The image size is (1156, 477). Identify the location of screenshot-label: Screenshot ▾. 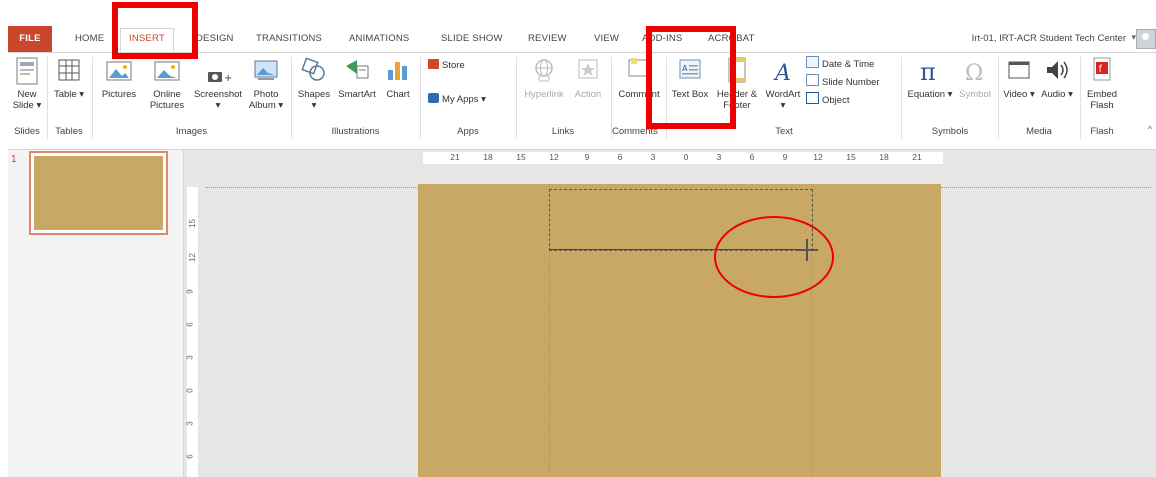
(218, 100).